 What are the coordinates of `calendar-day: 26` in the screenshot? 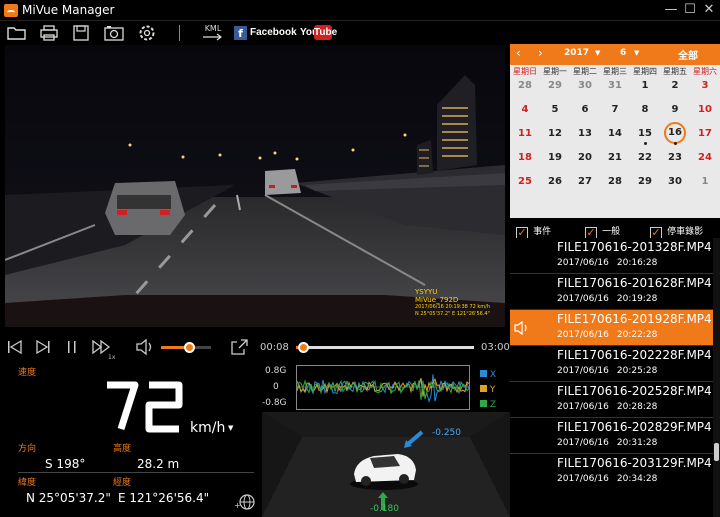 It's located at (555, 181).